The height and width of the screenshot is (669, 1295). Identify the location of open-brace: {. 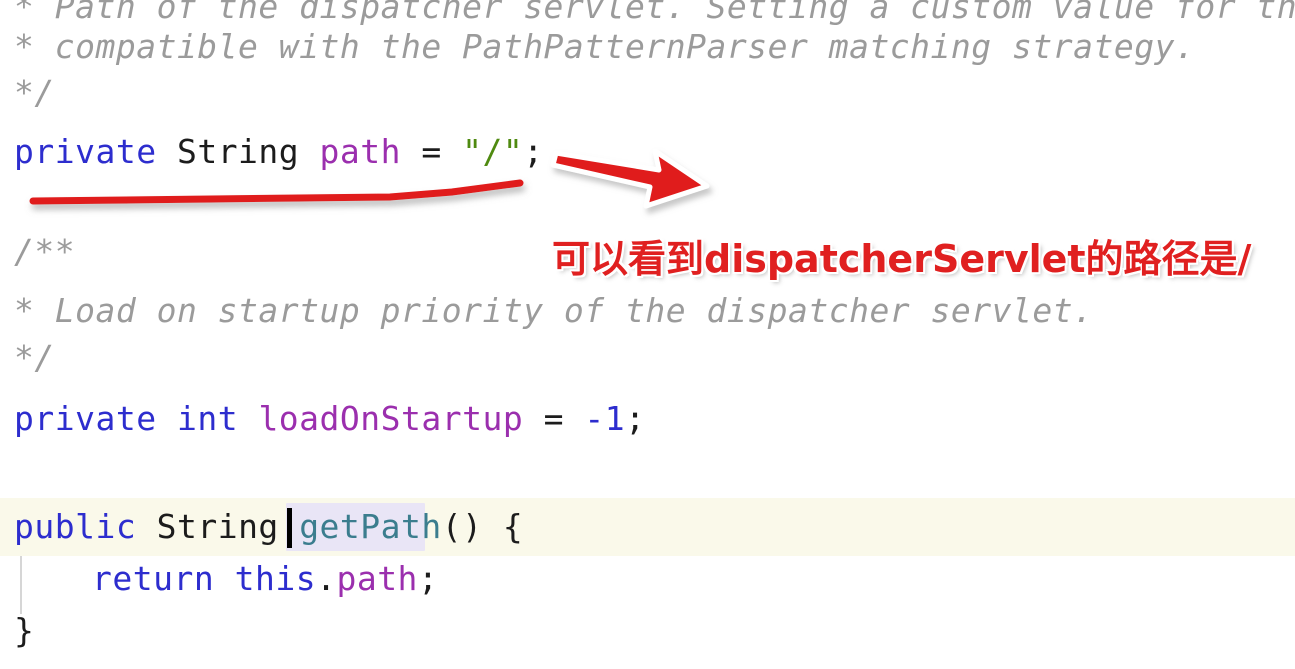
(513, 526).